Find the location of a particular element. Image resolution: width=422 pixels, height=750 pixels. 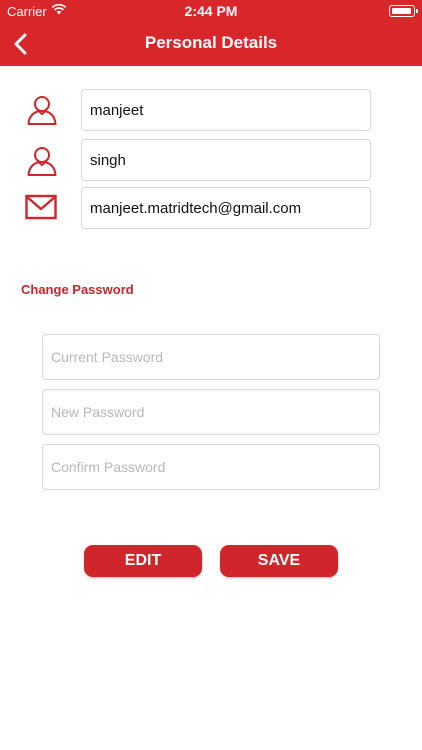

last-name-field is located at coordinates (226, 160).